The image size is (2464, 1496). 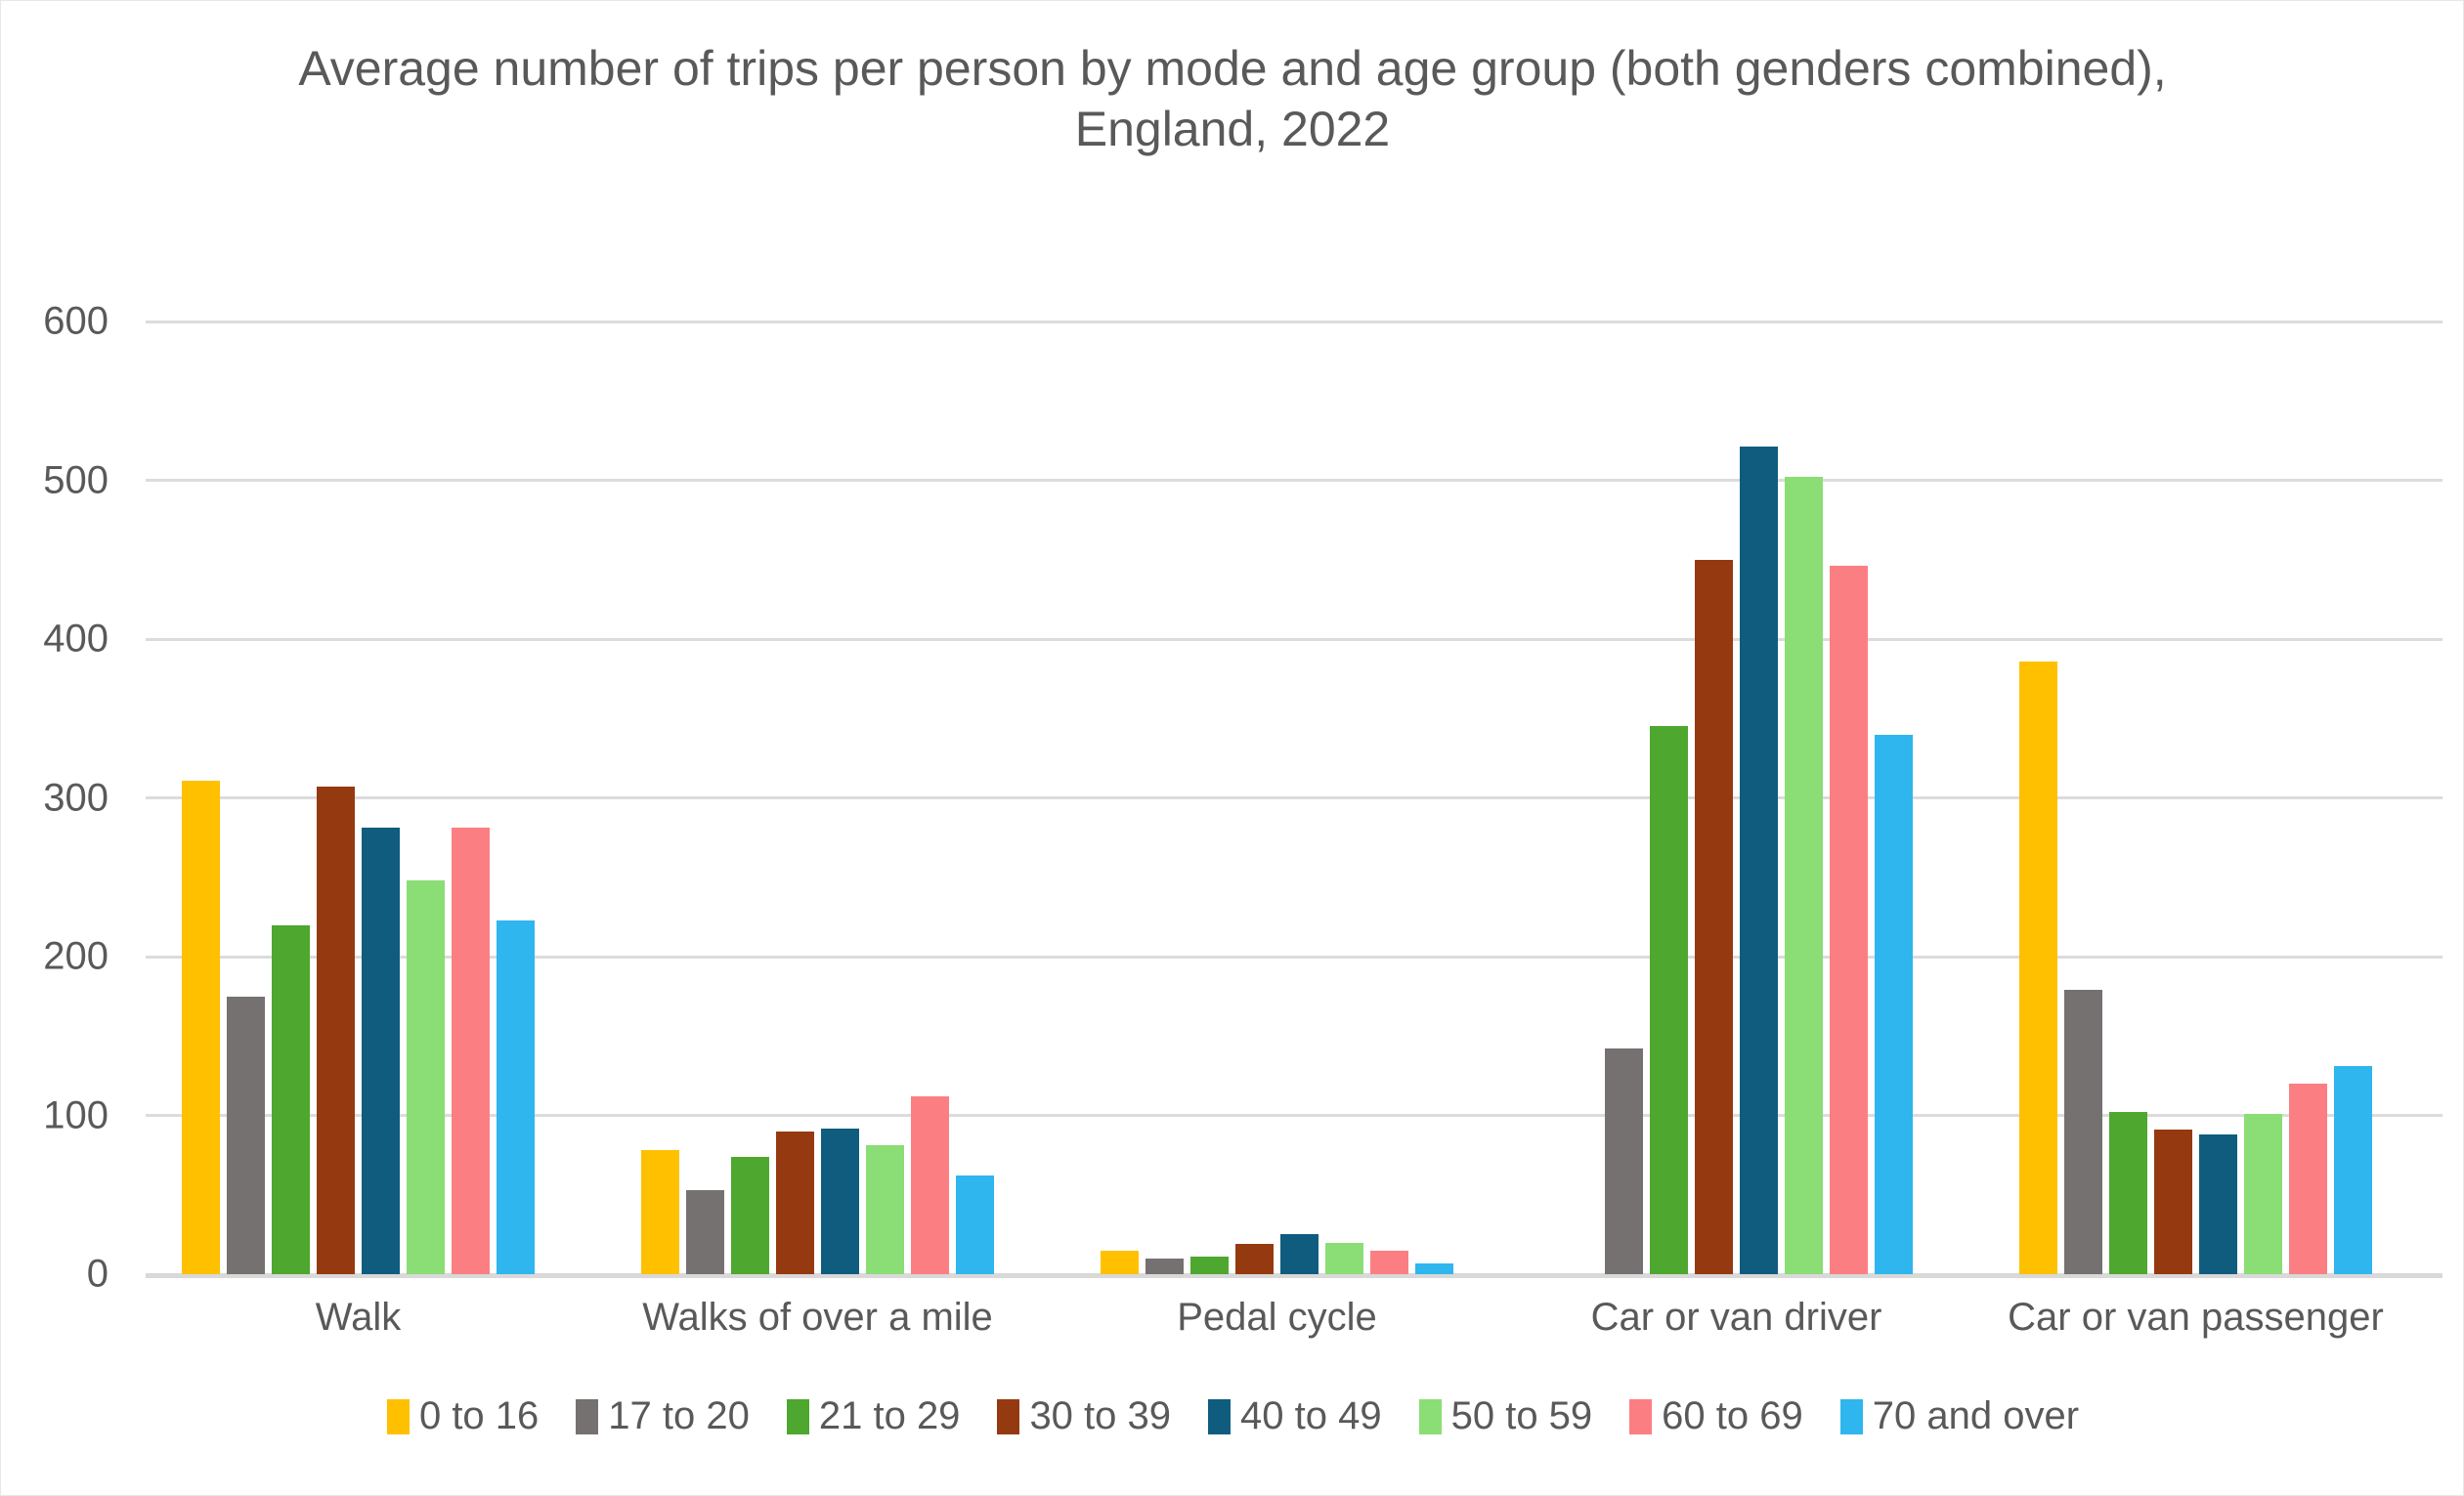 I want to click on legend-label: 0 to 16, so click(x=479, y=1415).